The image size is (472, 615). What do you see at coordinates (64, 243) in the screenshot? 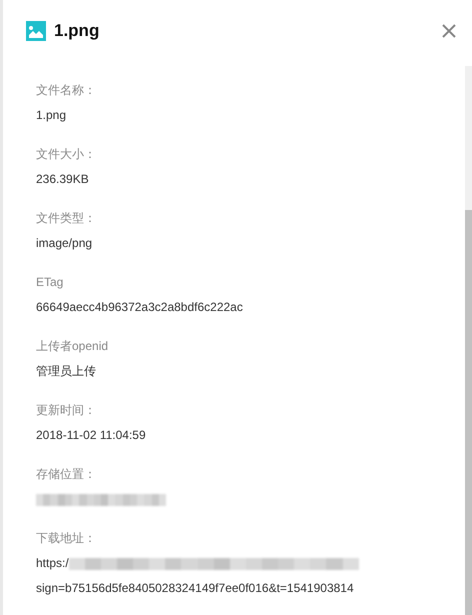
I see `field-value: image/png` at bounding box center [64, 243].